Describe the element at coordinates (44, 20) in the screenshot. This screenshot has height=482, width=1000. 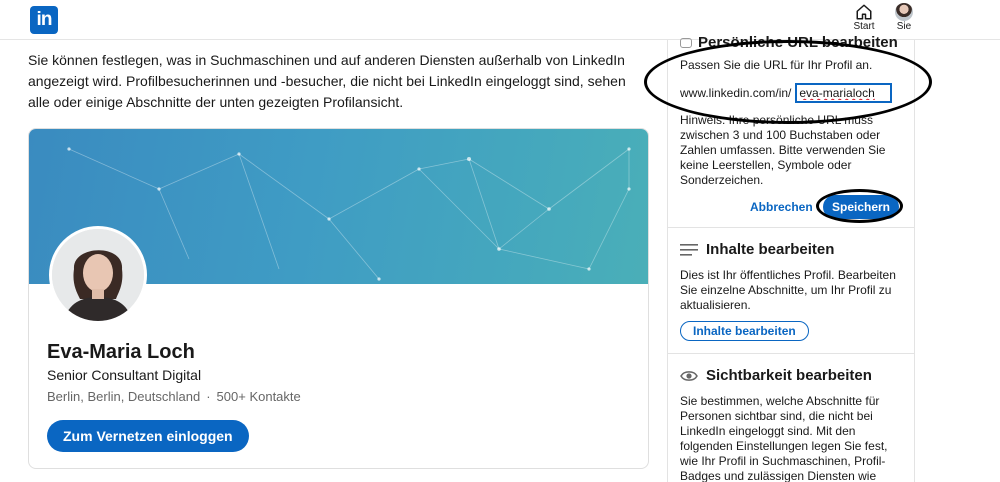
I see `linkedin-logo: in` at that location.